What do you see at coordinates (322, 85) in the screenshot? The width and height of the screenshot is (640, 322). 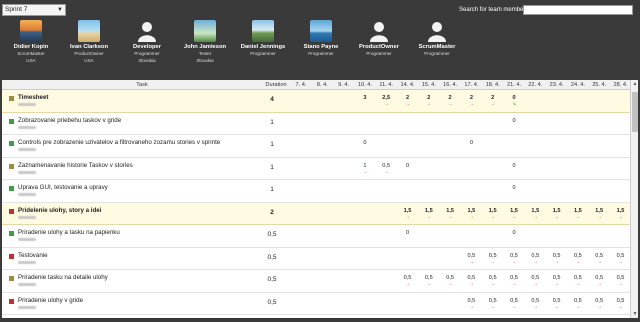 I see `column-date: 8. 4.` at bounding box center [322, 85].